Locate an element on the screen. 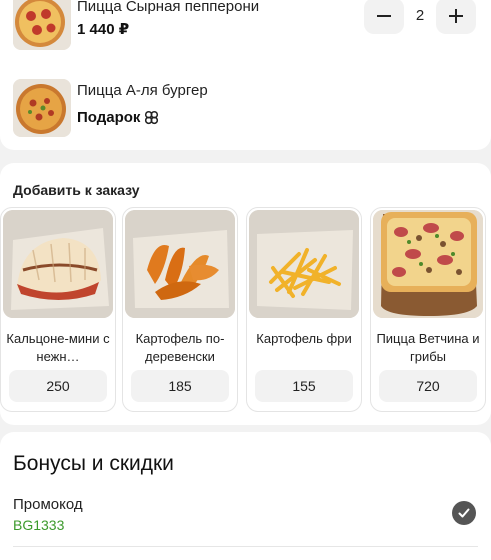  product-name: Картофель фри is located at coordinates (304, 338).